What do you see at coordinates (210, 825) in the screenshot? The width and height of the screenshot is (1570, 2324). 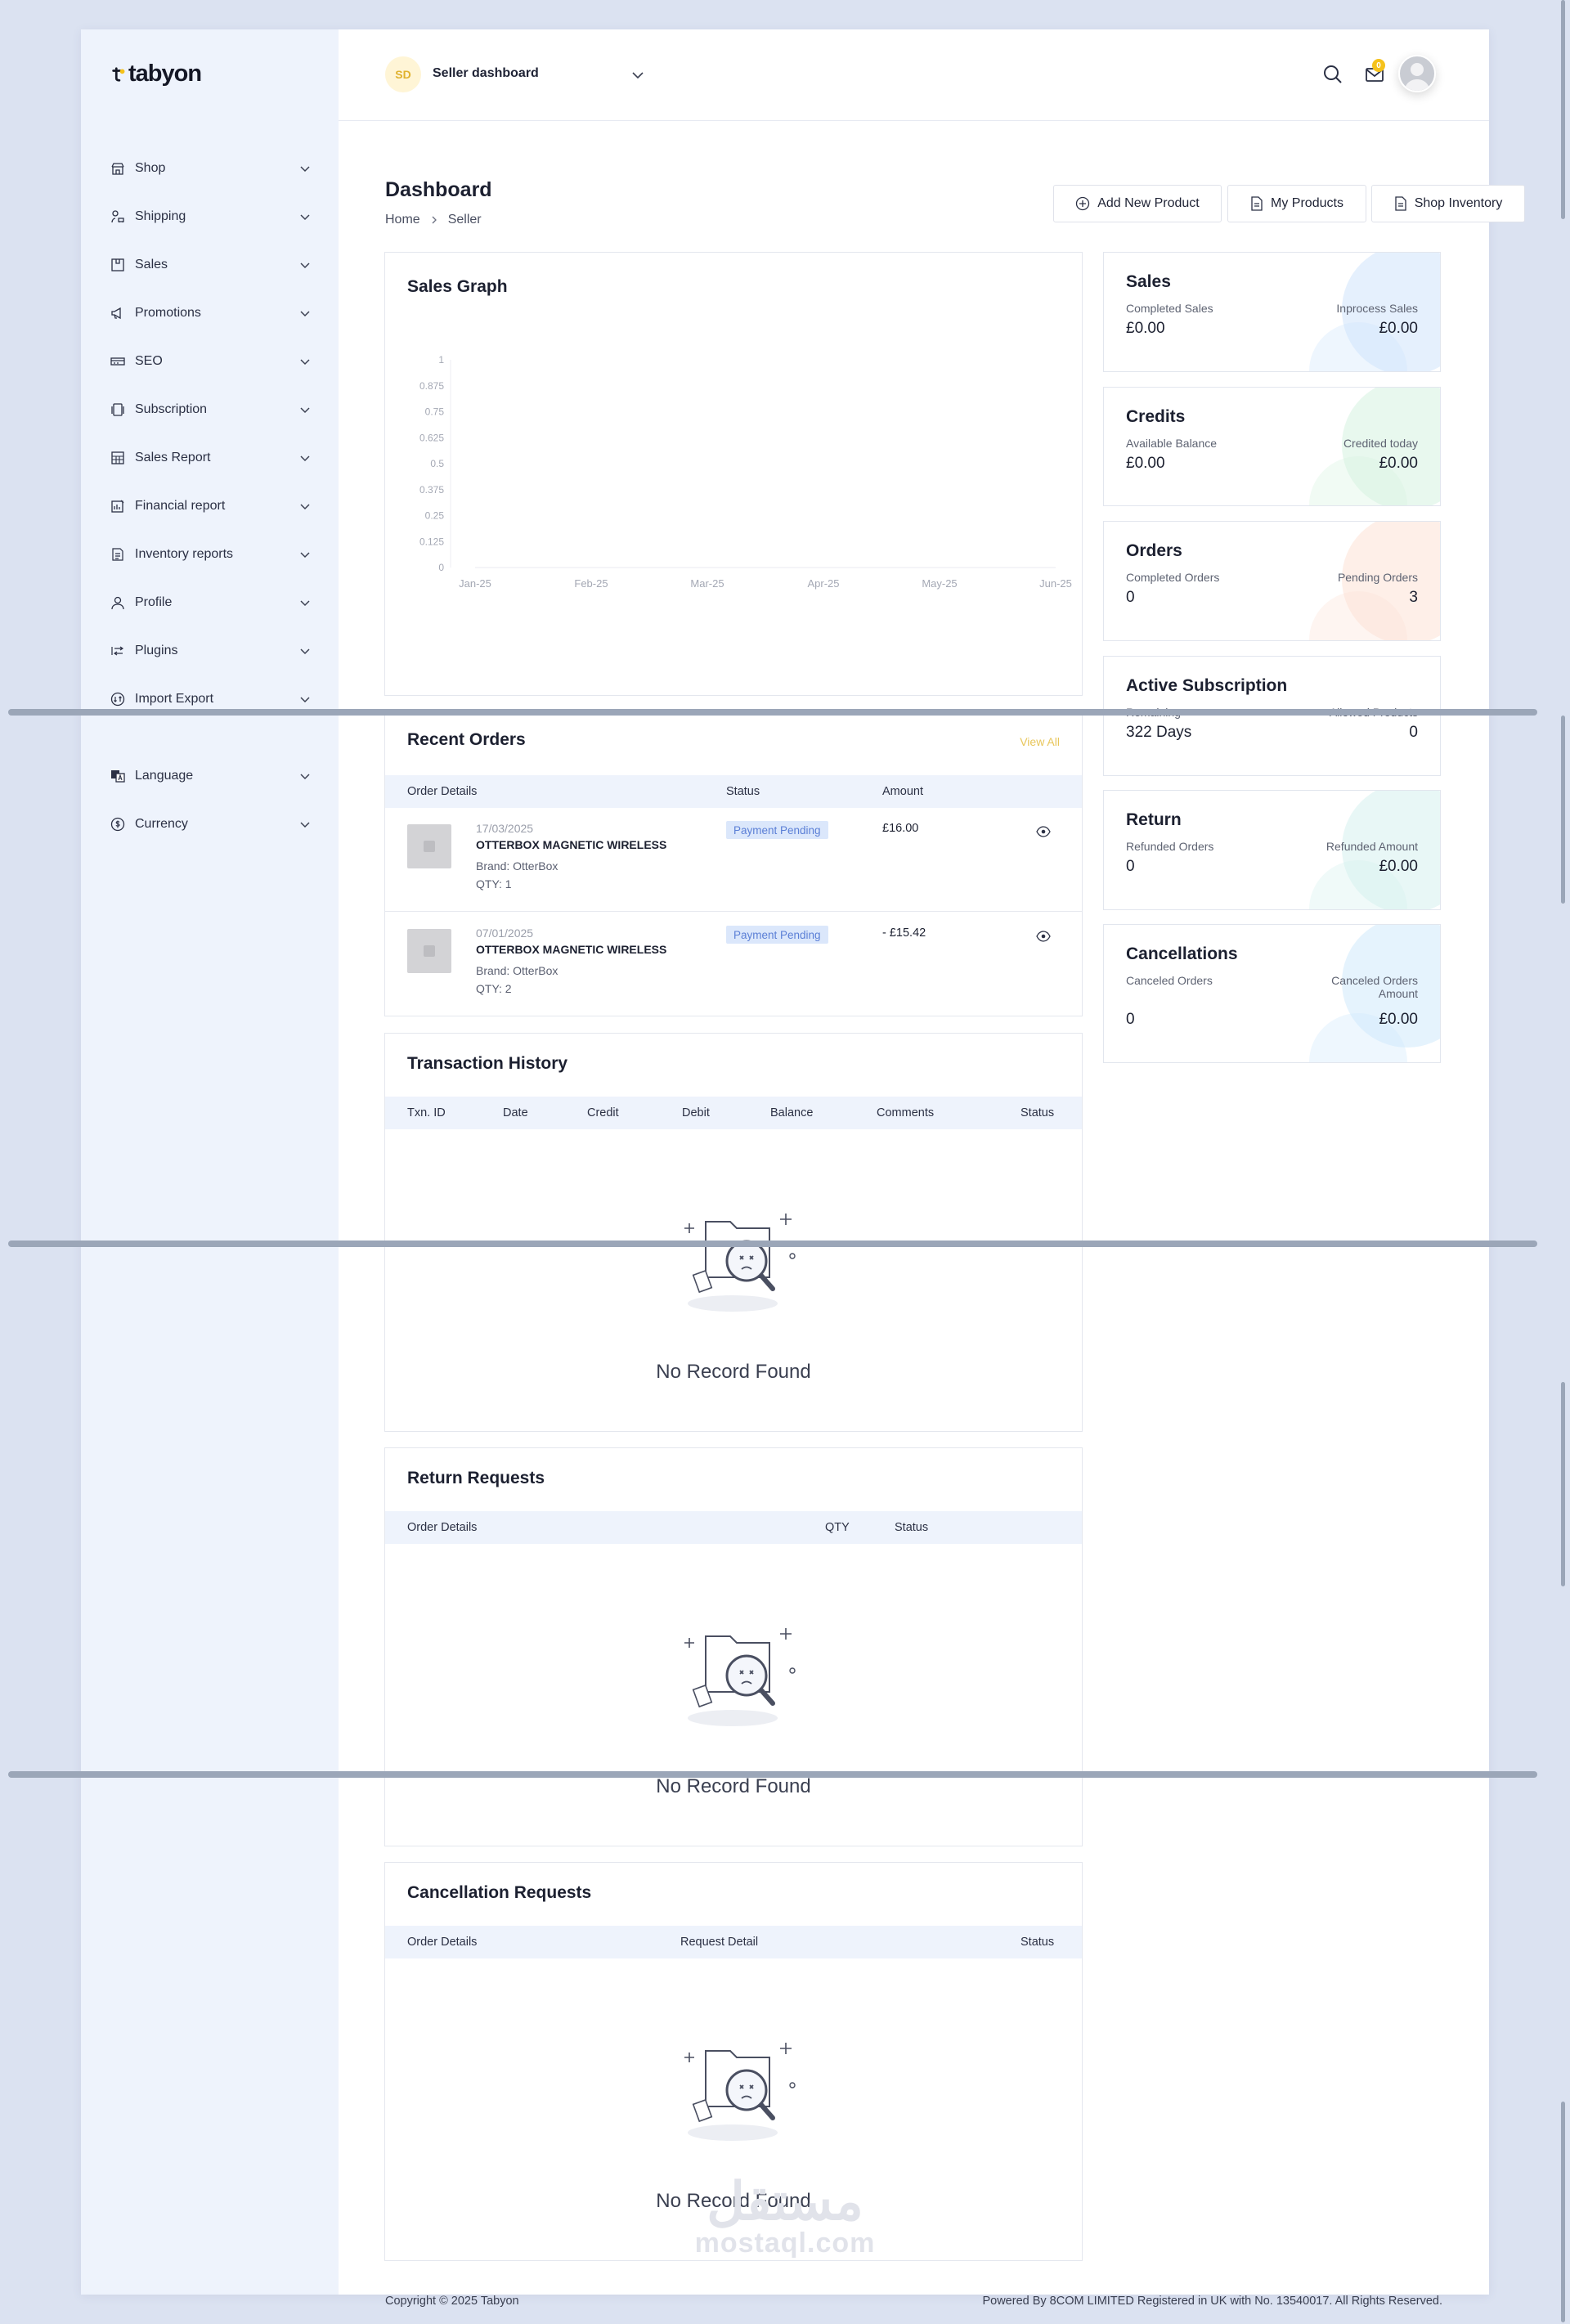 I see `sidebar-item-currency: Currency` at bounding box center [210, 825].